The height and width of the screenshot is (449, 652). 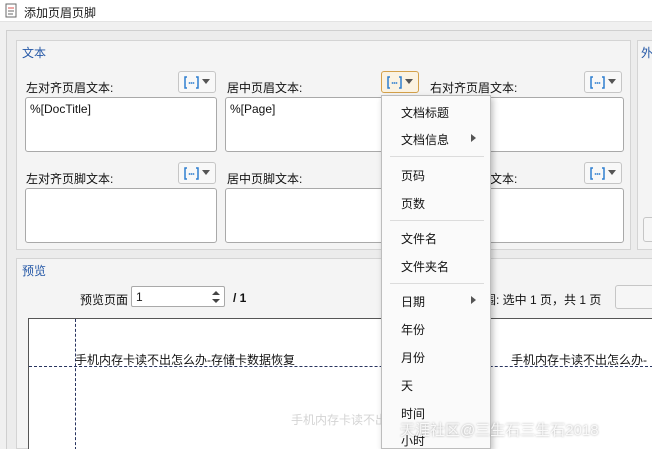 I want to click on preview-header-text: 手机内存卡读不出怎么办-存储卡数据恢复, so click(x=185, y=360).